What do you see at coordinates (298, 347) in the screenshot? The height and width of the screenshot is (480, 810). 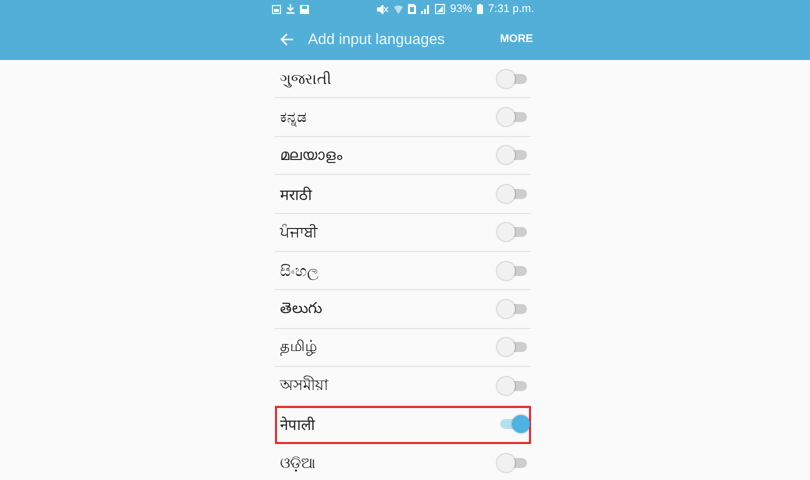 I see `language-name: தமிழ்` at bounding box center [298, 347].